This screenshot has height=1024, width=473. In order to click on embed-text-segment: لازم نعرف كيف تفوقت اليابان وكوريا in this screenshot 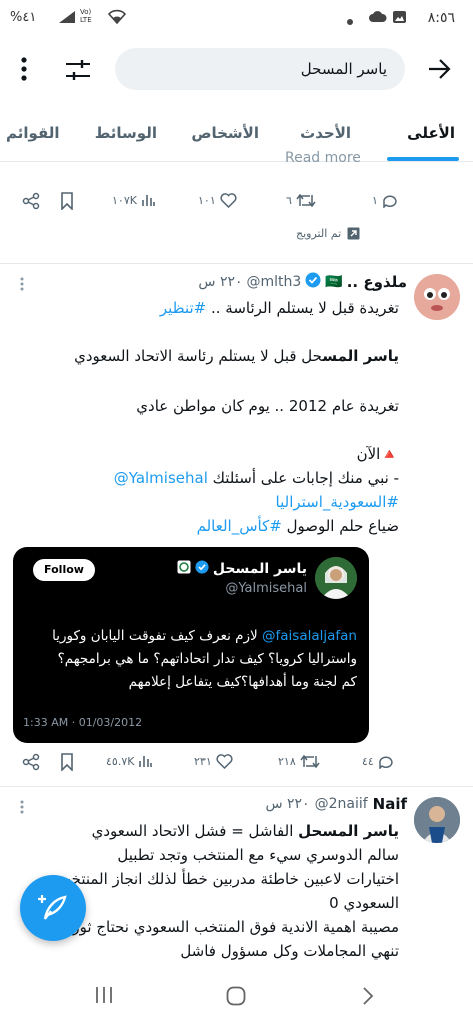, I will do `click(157, 636)`.